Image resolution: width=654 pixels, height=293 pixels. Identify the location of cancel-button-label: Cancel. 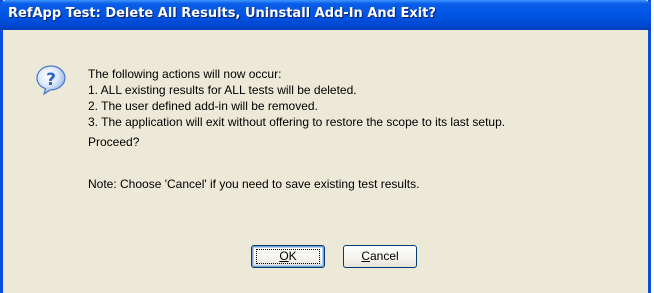
(380, 256).